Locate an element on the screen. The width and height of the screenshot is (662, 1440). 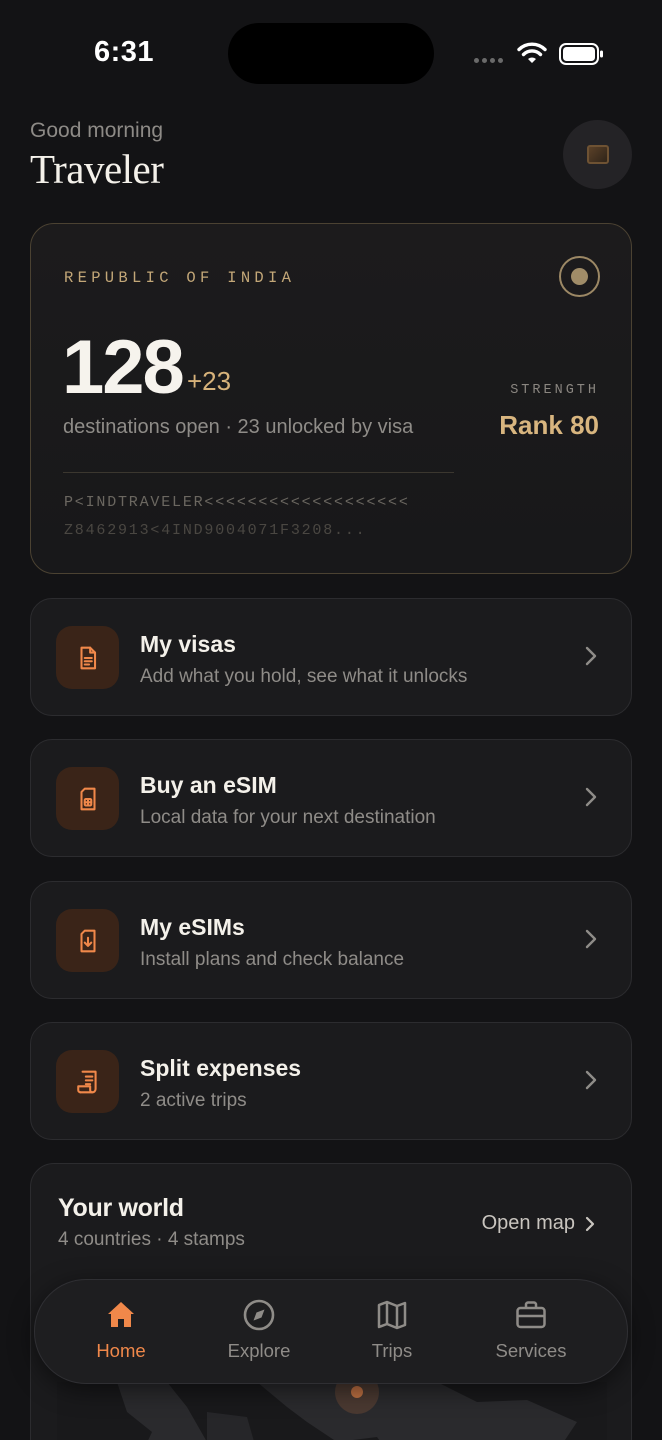
nav-label: Services is located at coordinates (531, 1350).